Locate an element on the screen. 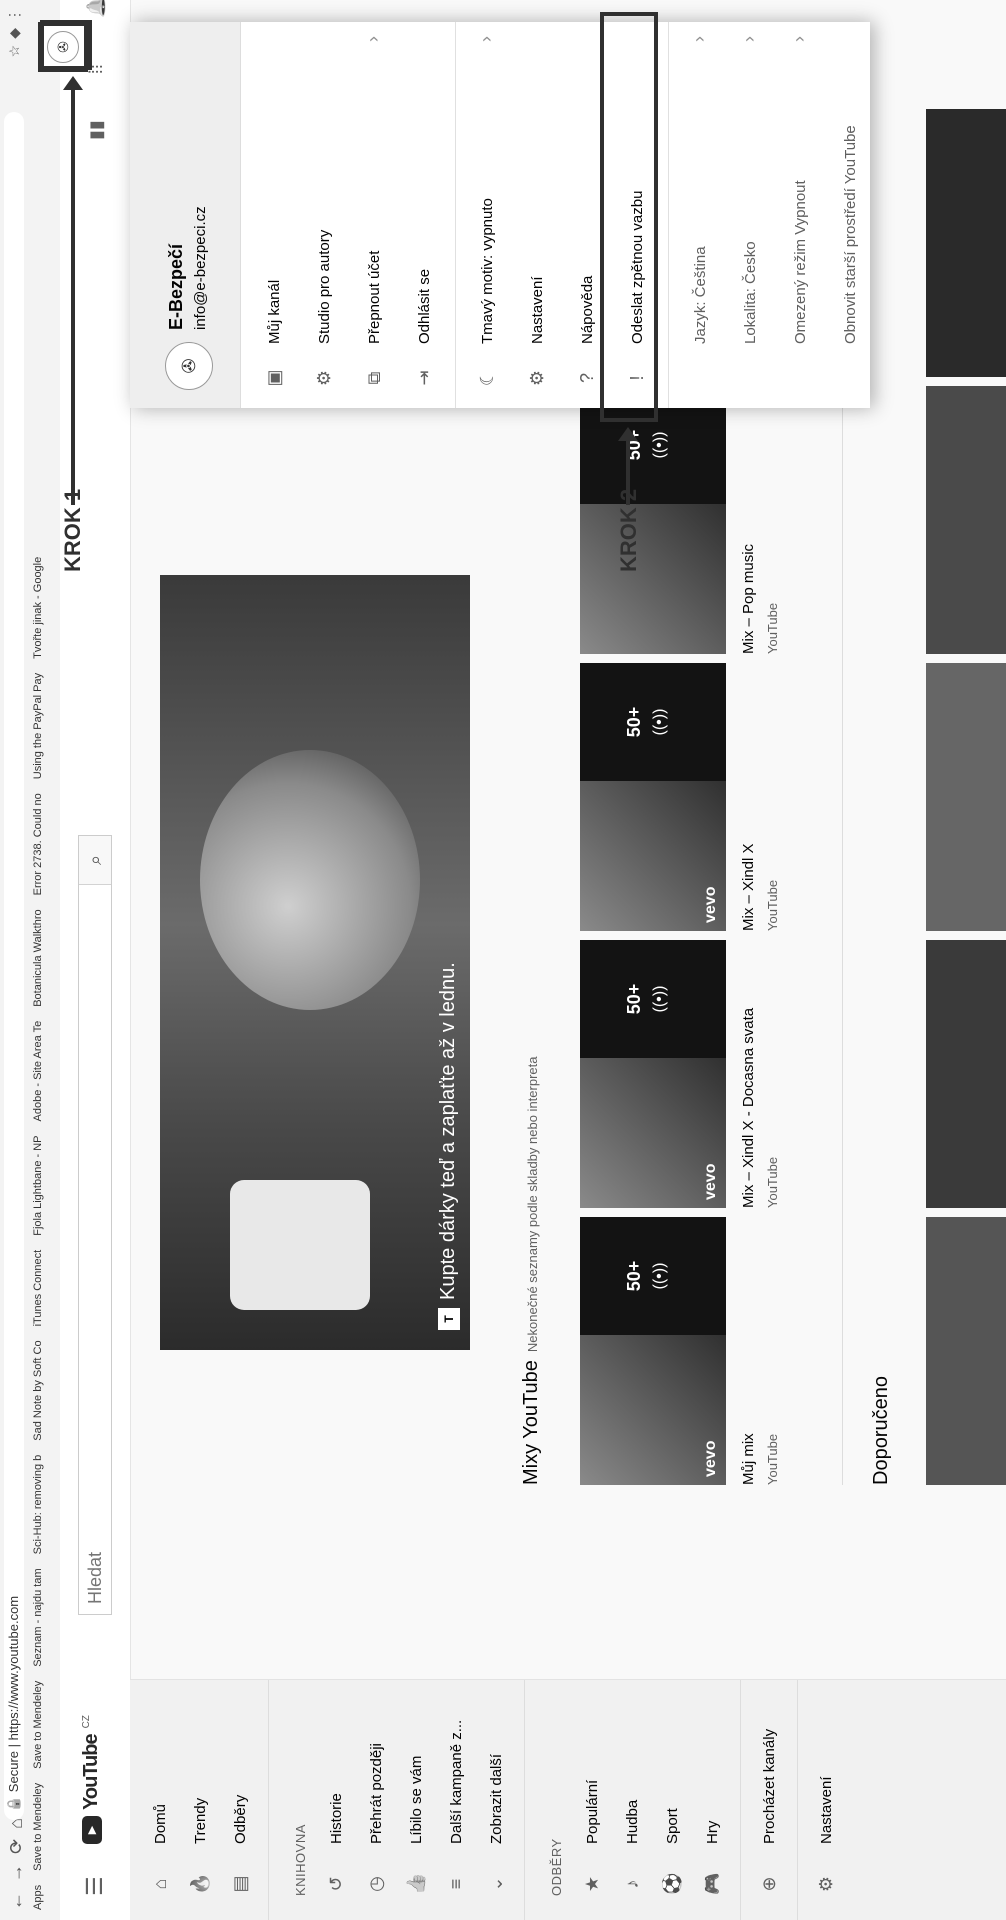 This screenshot has height=1920, width=1006. bookmark-item: iTunes Connect is located at coordinates (38, 1288).